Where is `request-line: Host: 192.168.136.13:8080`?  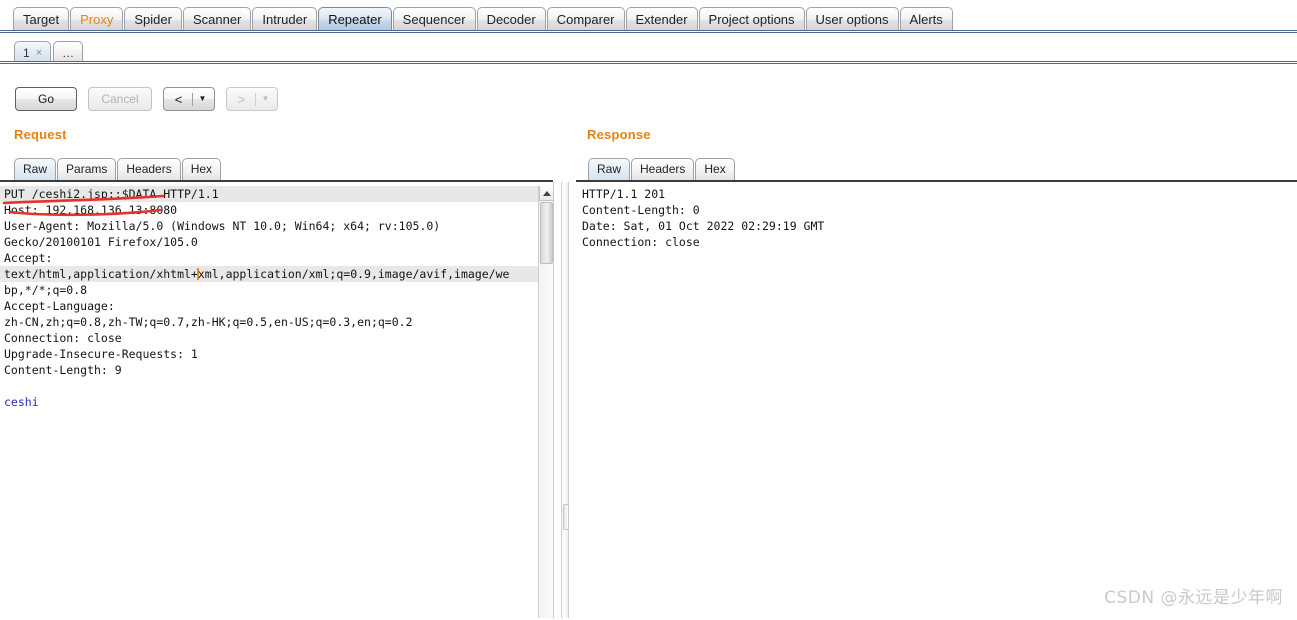
request-line: Host: 192.168.136.13:8080 is located at coordinates (91, 210).